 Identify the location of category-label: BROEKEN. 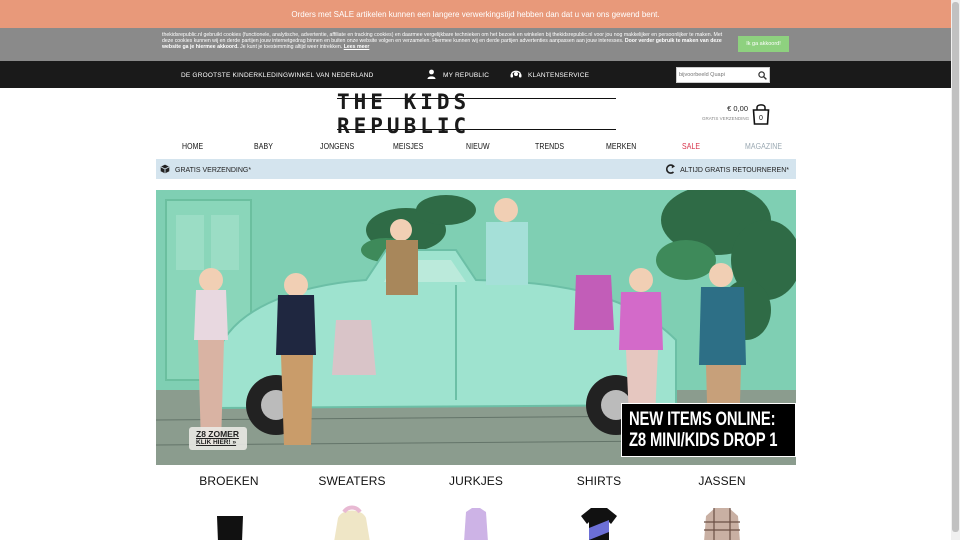
(229, 481).